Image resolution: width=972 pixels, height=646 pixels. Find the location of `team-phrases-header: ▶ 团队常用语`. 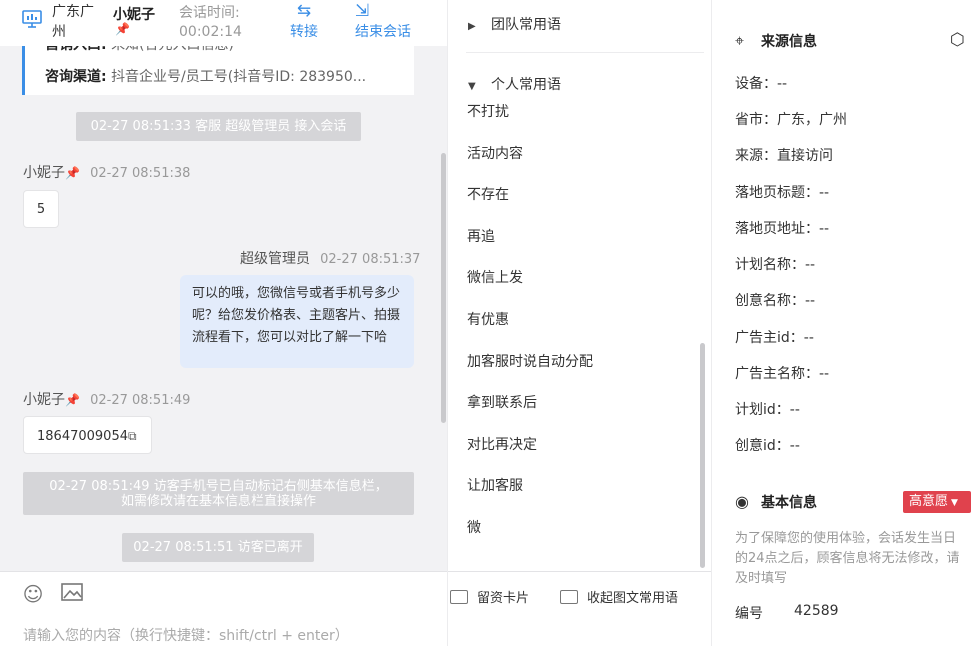

team-phrases-header: ▶ 团队常用语 is located at coordinates (514, 24).